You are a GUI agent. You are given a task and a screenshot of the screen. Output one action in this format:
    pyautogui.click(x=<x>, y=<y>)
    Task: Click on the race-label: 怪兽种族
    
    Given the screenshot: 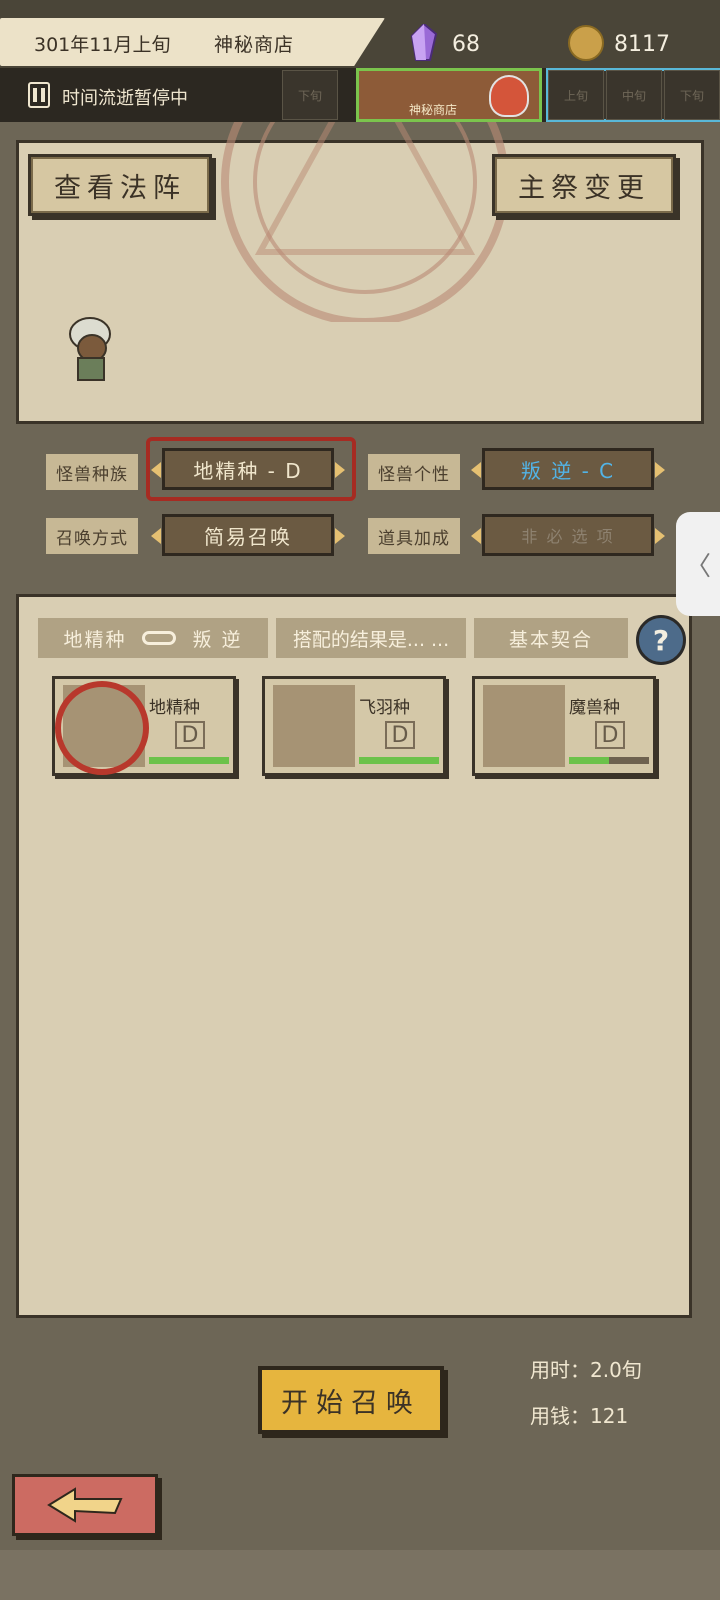 What is the action you would take?
    pyautogui.click(x=92, y=472)
    